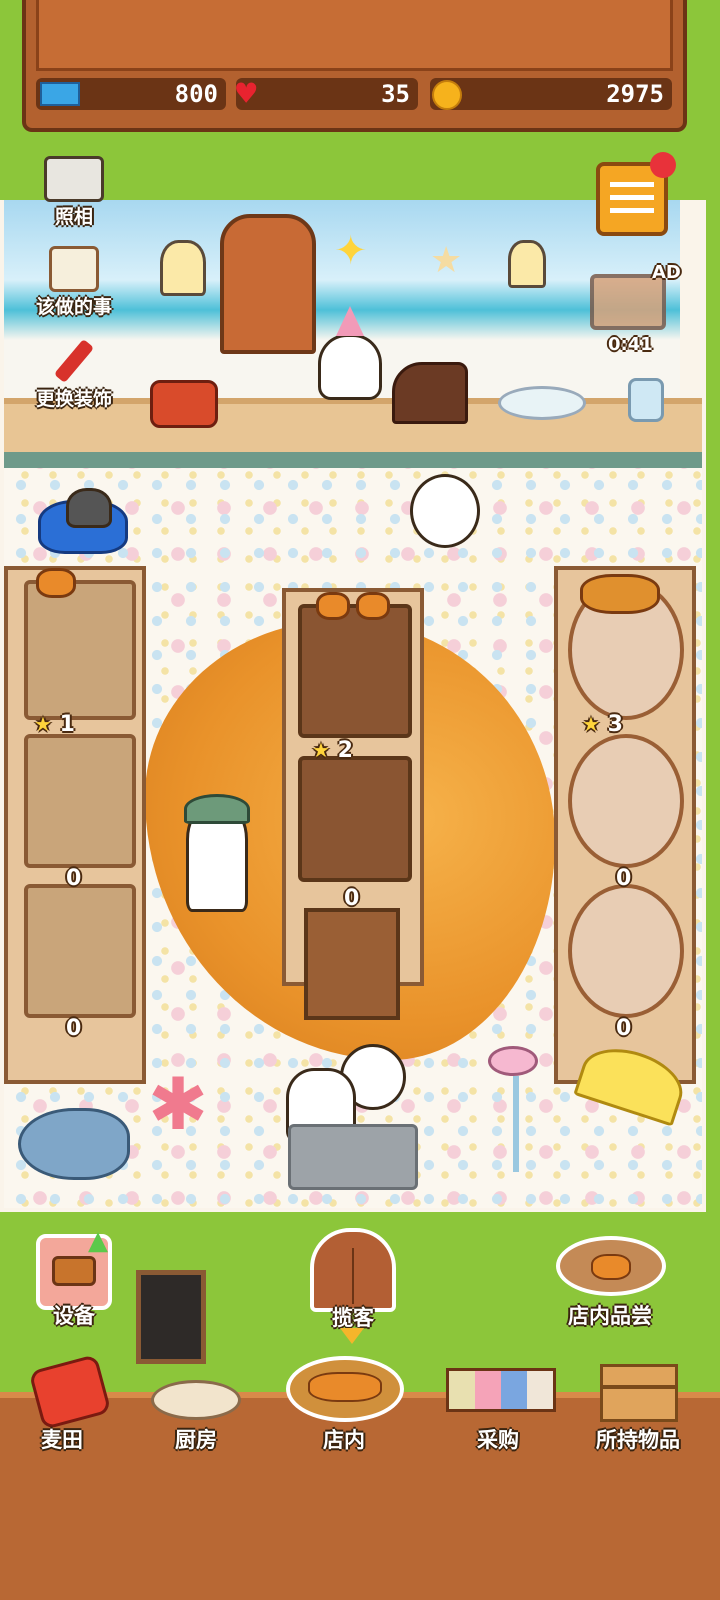 The height and width of the screenshot is (1600, 720). I want to click on right-shelf, so click(625, 825).